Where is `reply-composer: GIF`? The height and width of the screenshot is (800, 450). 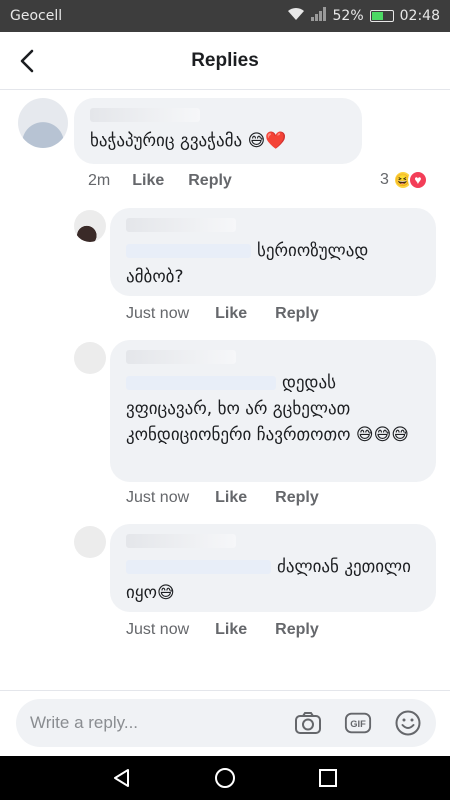
reply-composer: GIF is located at coordinates (225, 723).